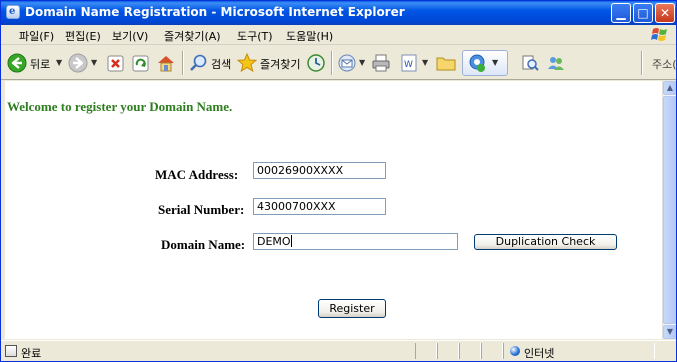  Describe the element at coordinates (530, 63) in the screenshot. I see `research-icon` at that location.